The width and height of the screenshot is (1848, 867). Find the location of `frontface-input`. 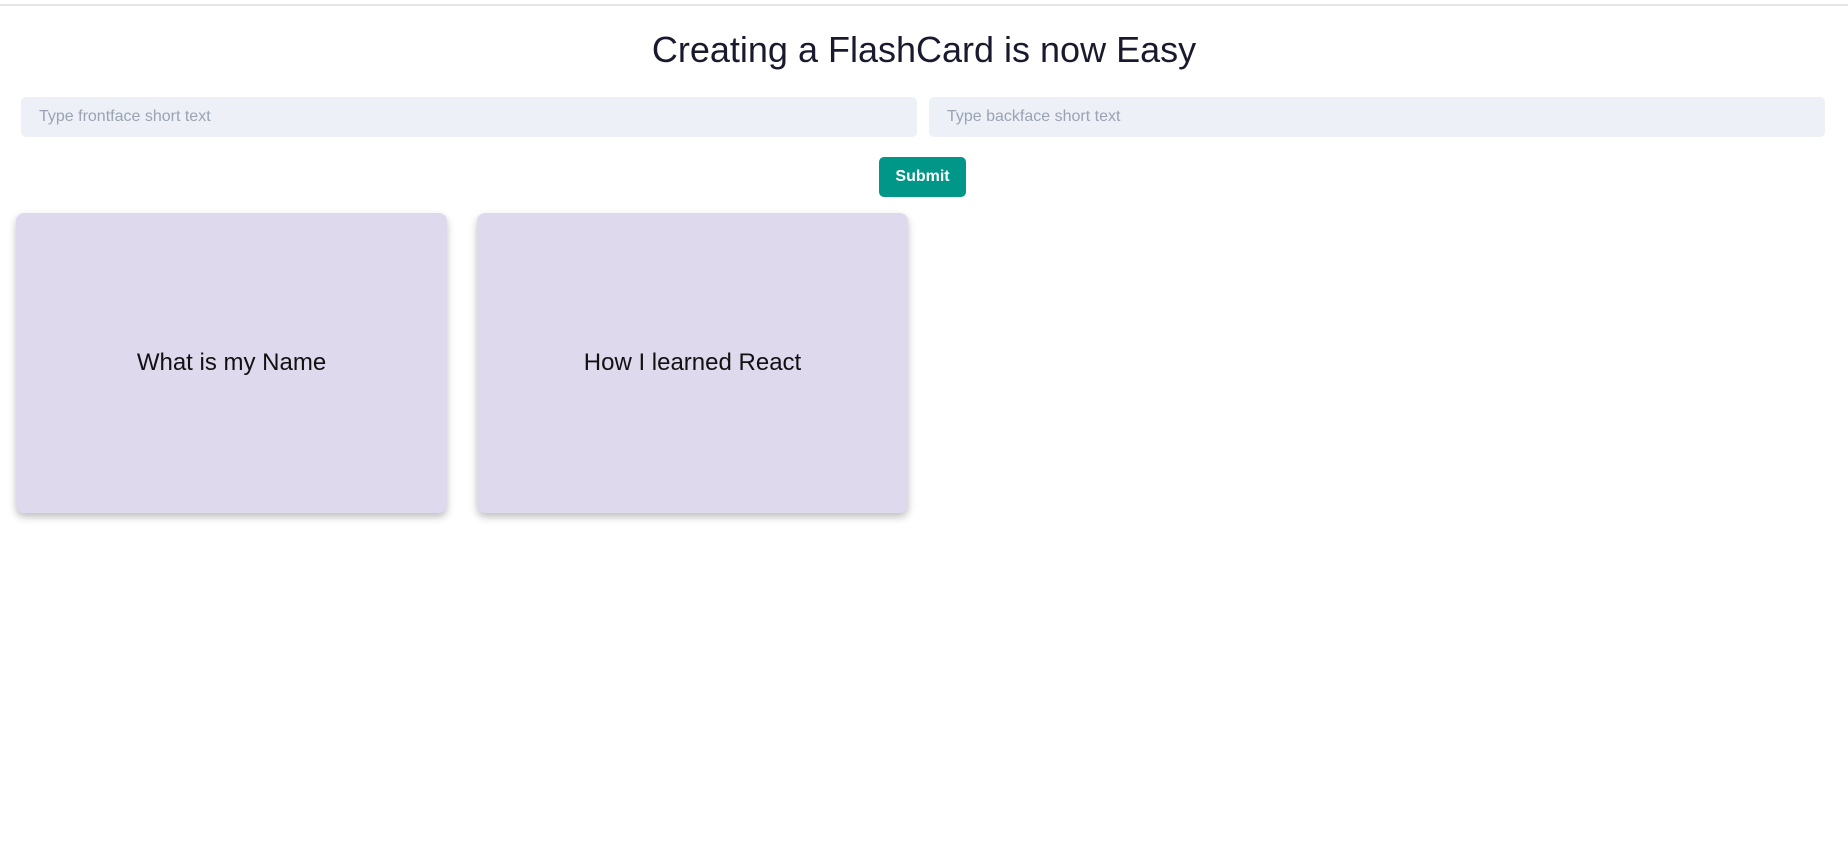

frontface-input is located at coordinates (469, 117).